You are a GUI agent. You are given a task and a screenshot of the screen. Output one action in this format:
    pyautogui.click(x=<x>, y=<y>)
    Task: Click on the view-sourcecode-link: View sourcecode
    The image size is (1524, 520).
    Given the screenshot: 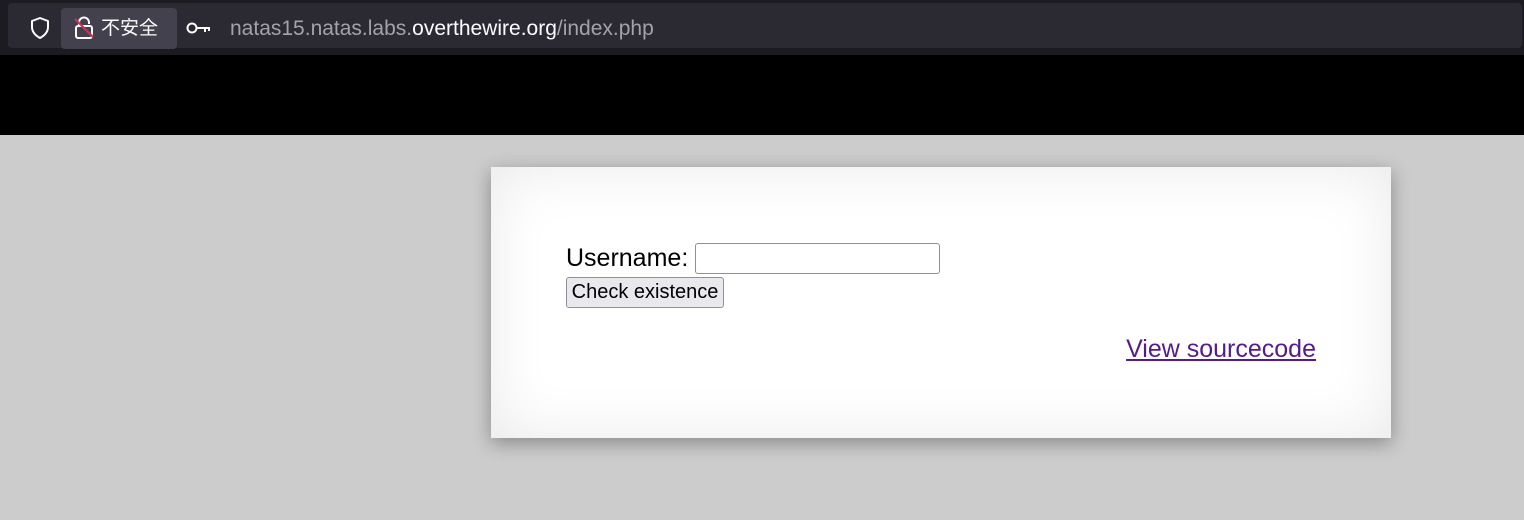 What is the action you would take?
    pyautogui.click(x=1221, y=349)
    